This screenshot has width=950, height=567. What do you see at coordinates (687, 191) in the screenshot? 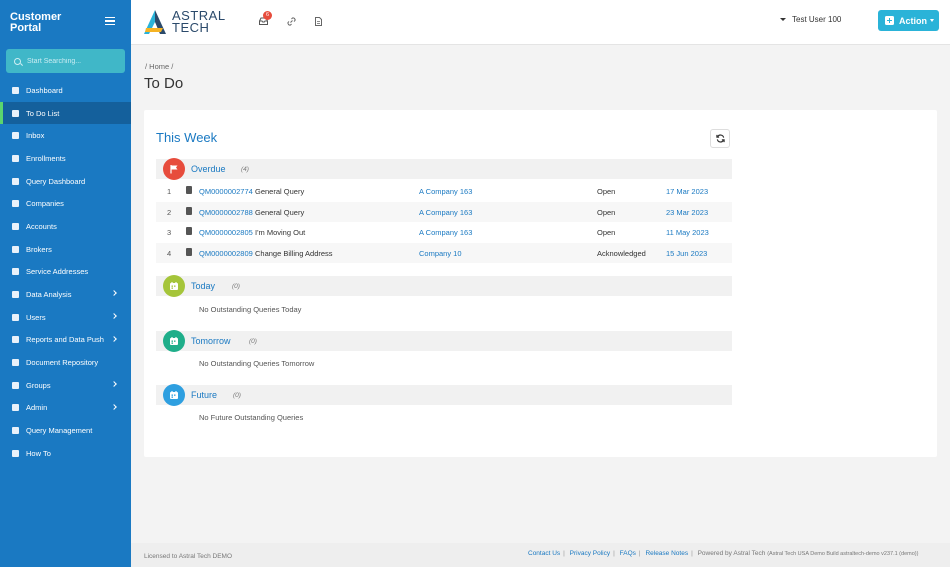
I see `query-date-link: 17 Mar 2023` at bounding box center [687, 191].